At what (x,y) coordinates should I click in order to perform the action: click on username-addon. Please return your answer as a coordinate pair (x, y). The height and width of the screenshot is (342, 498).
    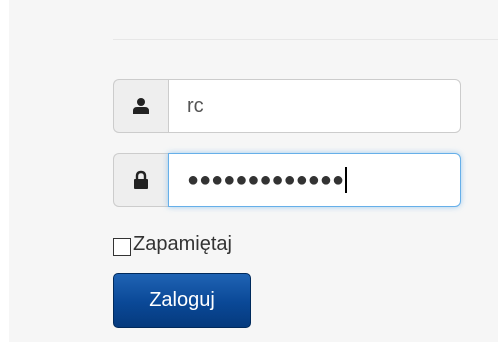
    Looking at the image, I should click on (140, 106).